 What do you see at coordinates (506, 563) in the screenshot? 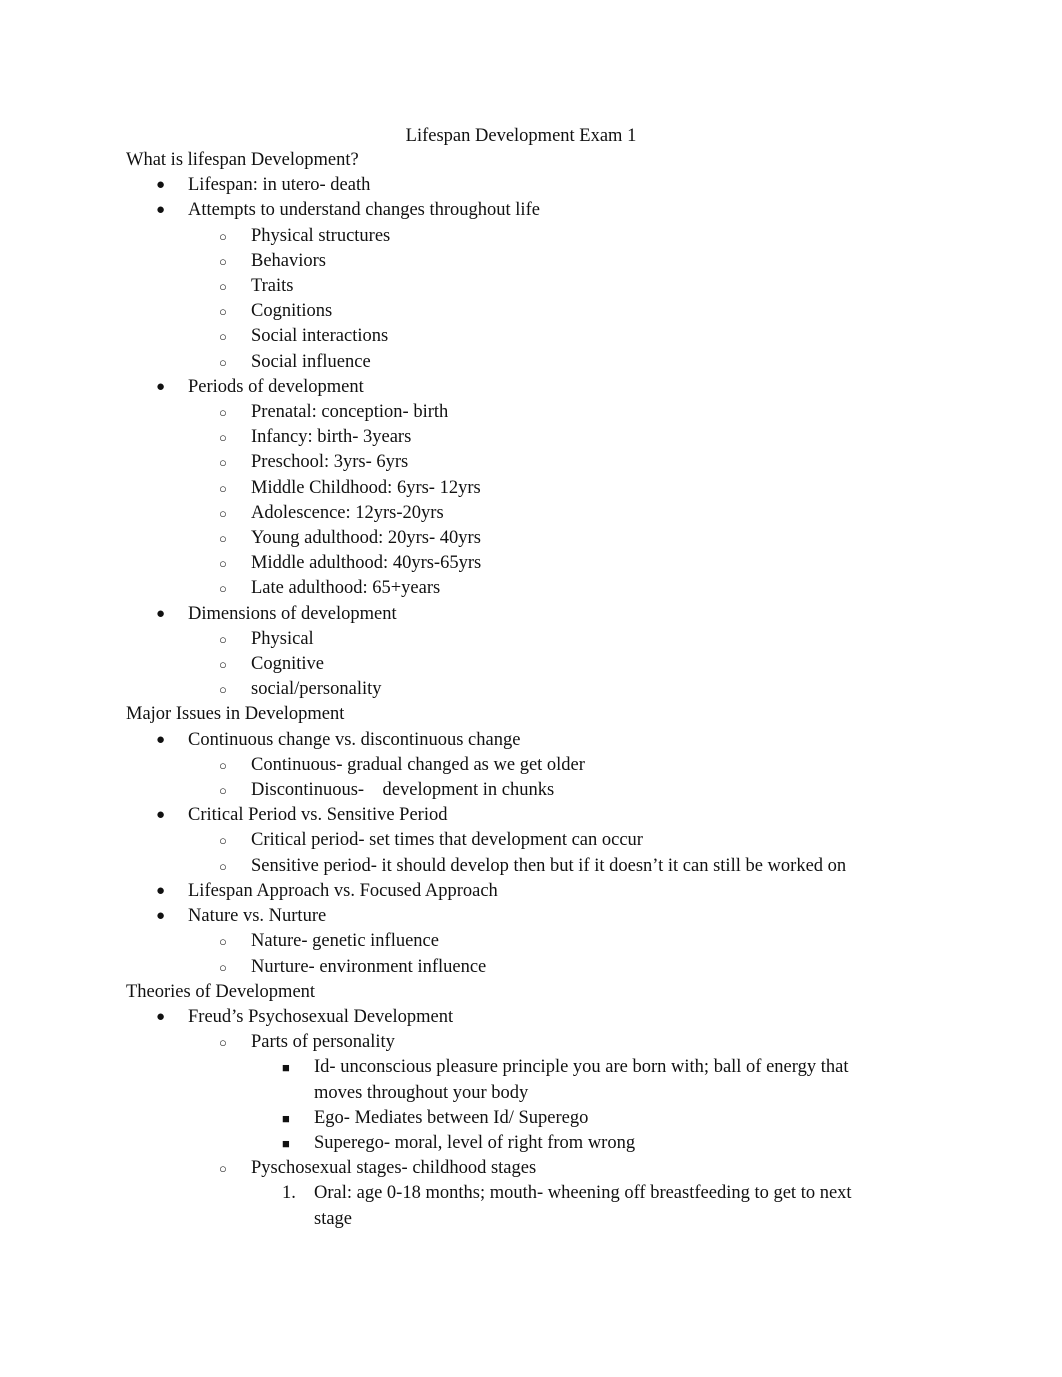
I see `list-item: ○ Middle adulthood: 40yrs-65yrs` at bounding box center [506, 563].